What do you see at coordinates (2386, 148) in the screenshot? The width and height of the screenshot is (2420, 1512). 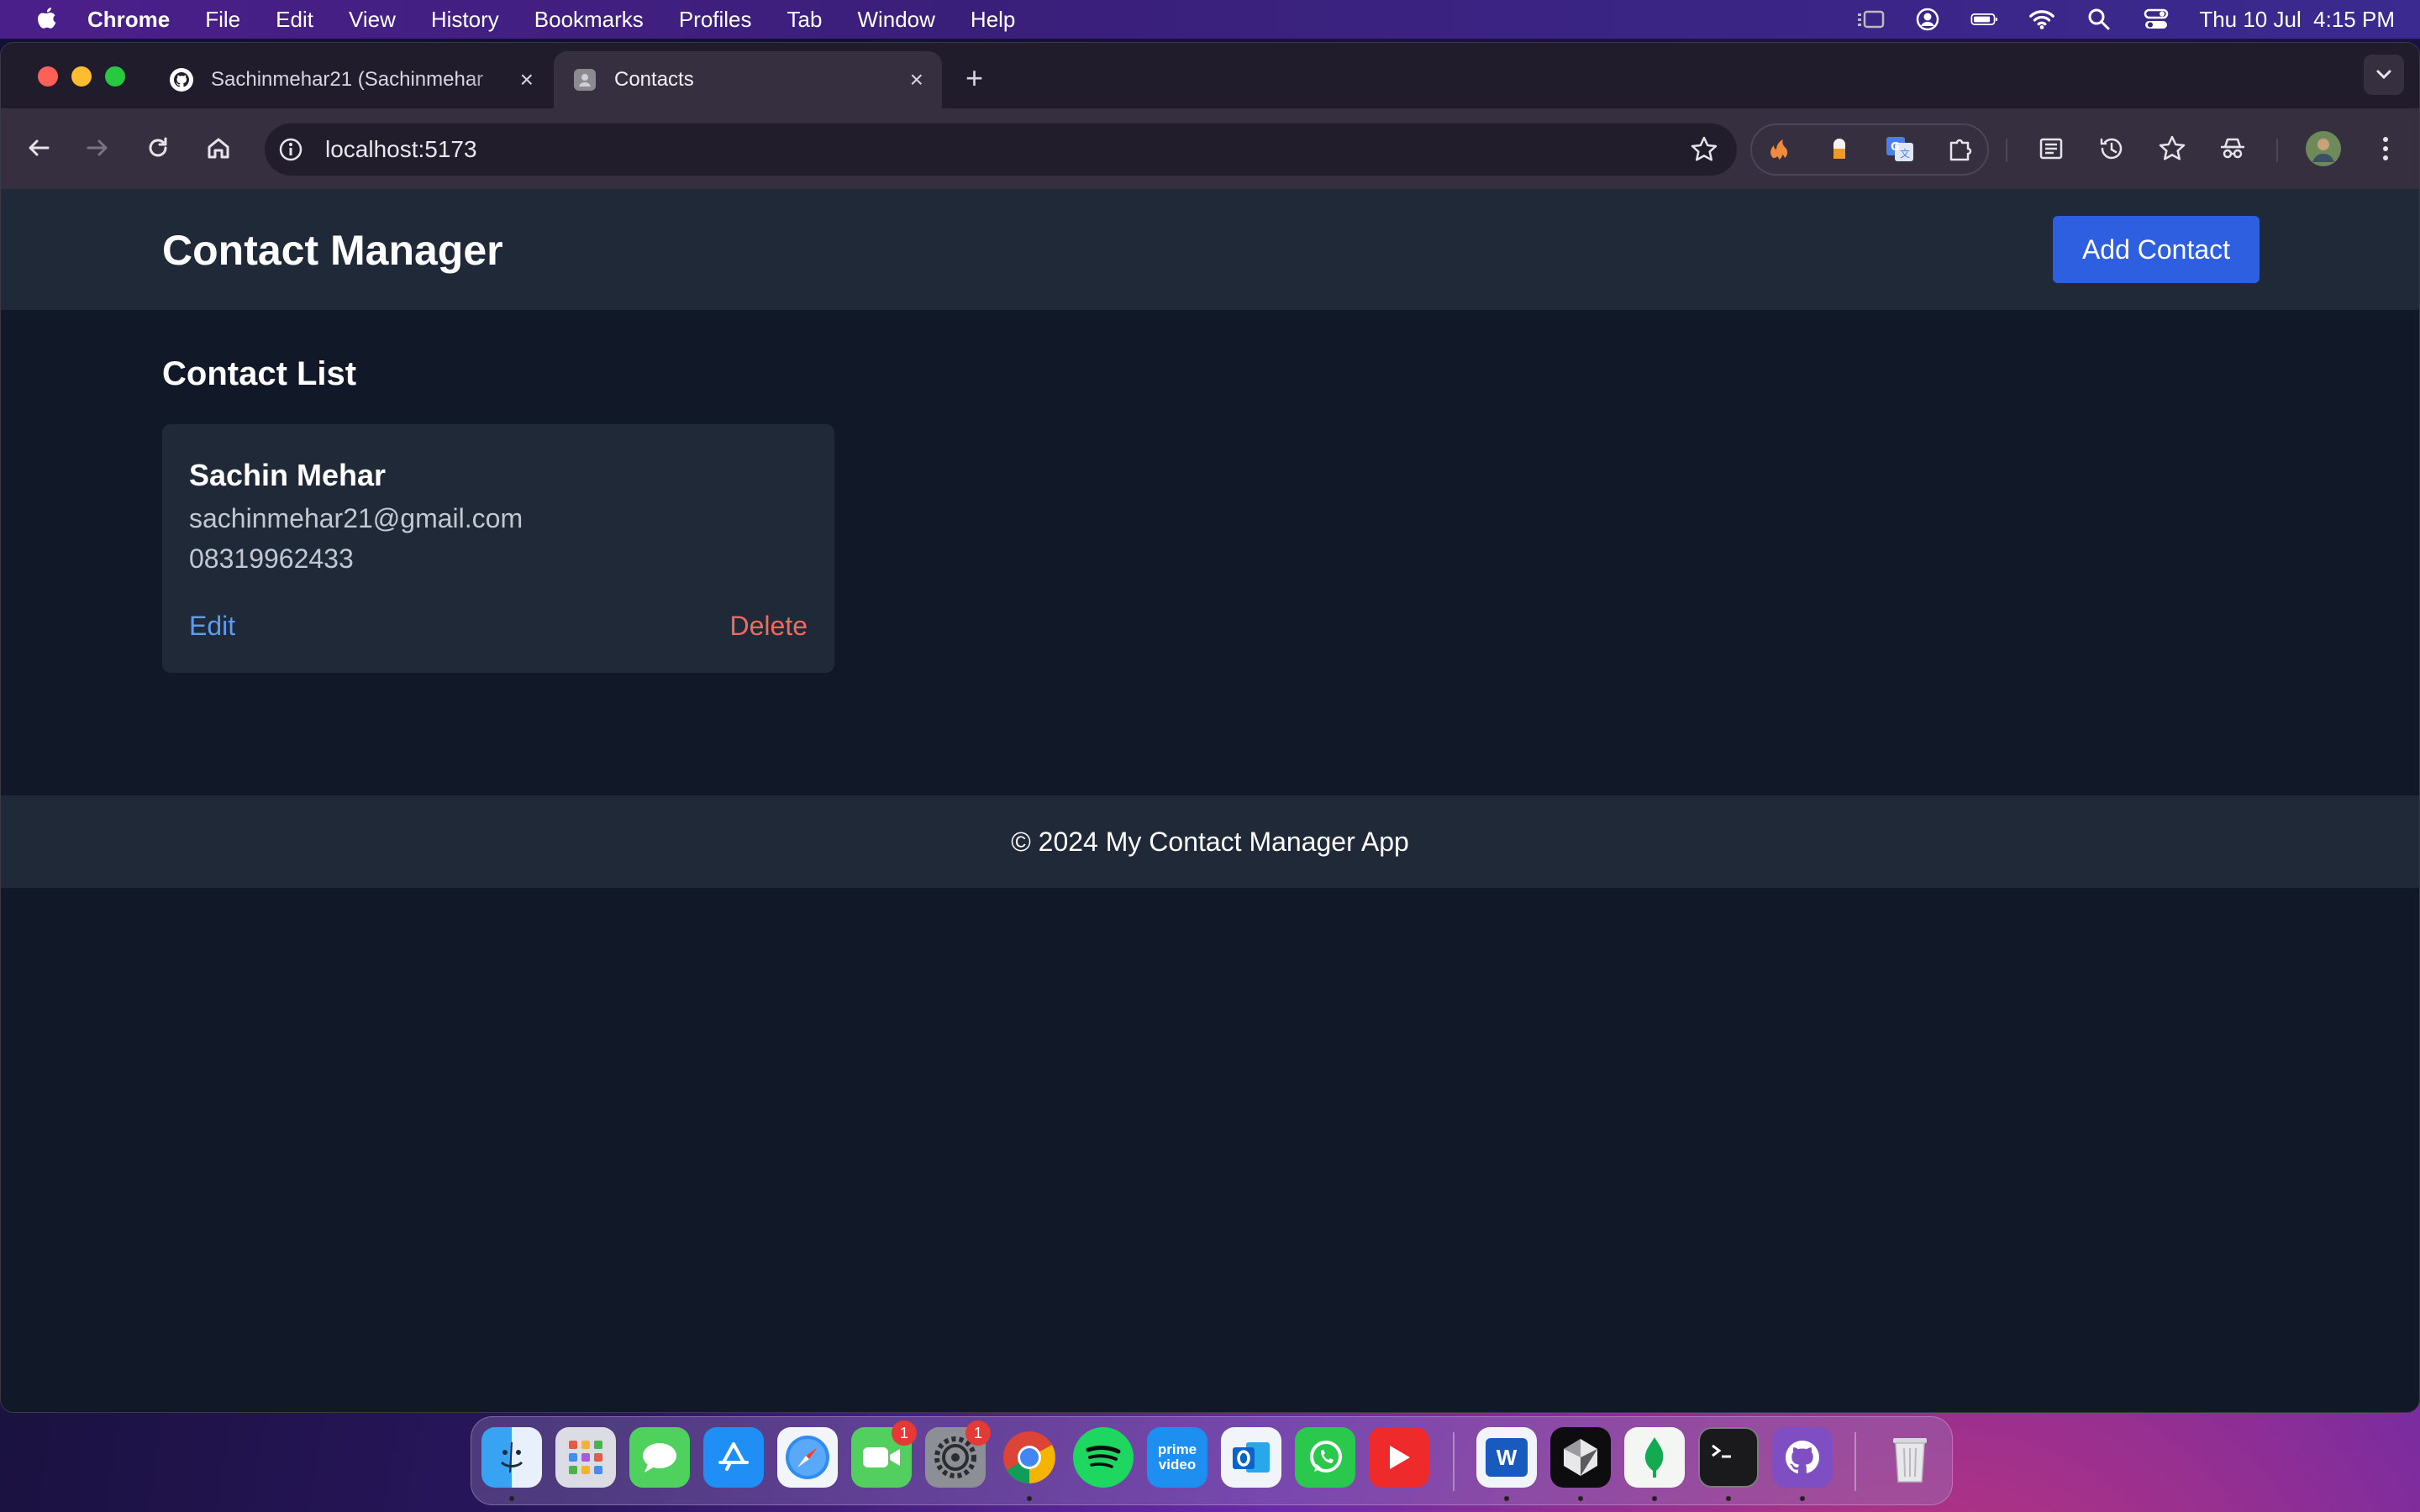 I see `more-menu-icon` at bounding box center [2386, 148].